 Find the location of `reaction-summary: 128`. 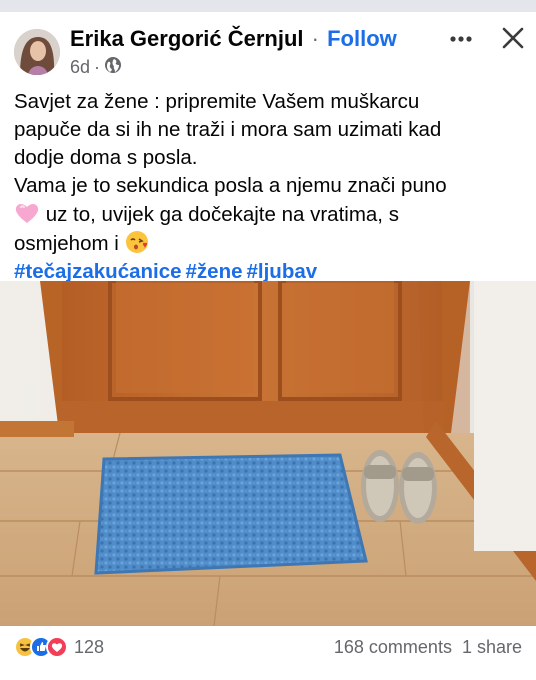

reaction-summary: 128 is located at coordinates (59, 647).